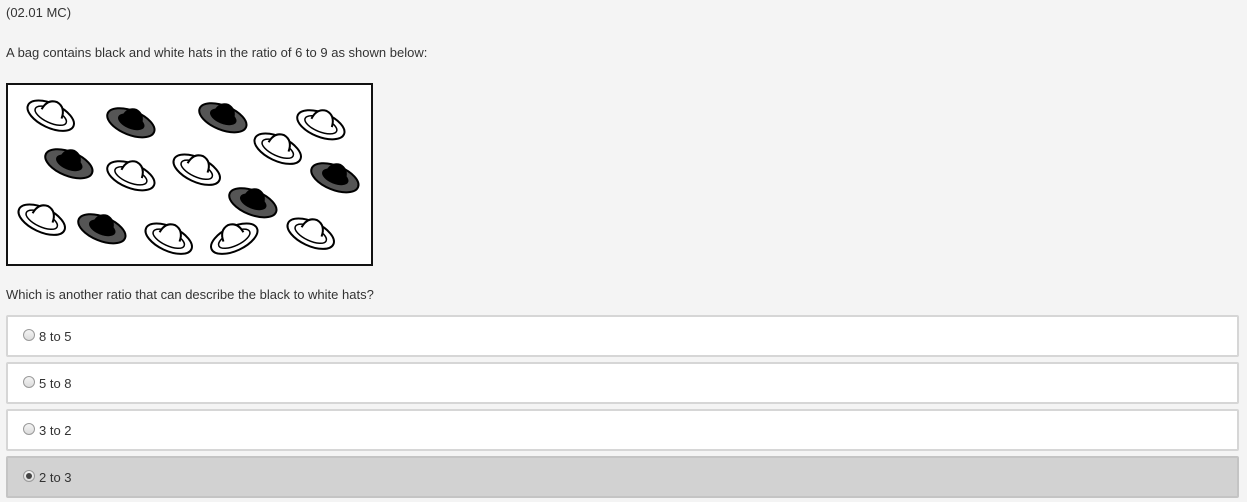 The height and width of the screenshot is (502, 1247). I want to click on hats-figure, so click(189, 174).